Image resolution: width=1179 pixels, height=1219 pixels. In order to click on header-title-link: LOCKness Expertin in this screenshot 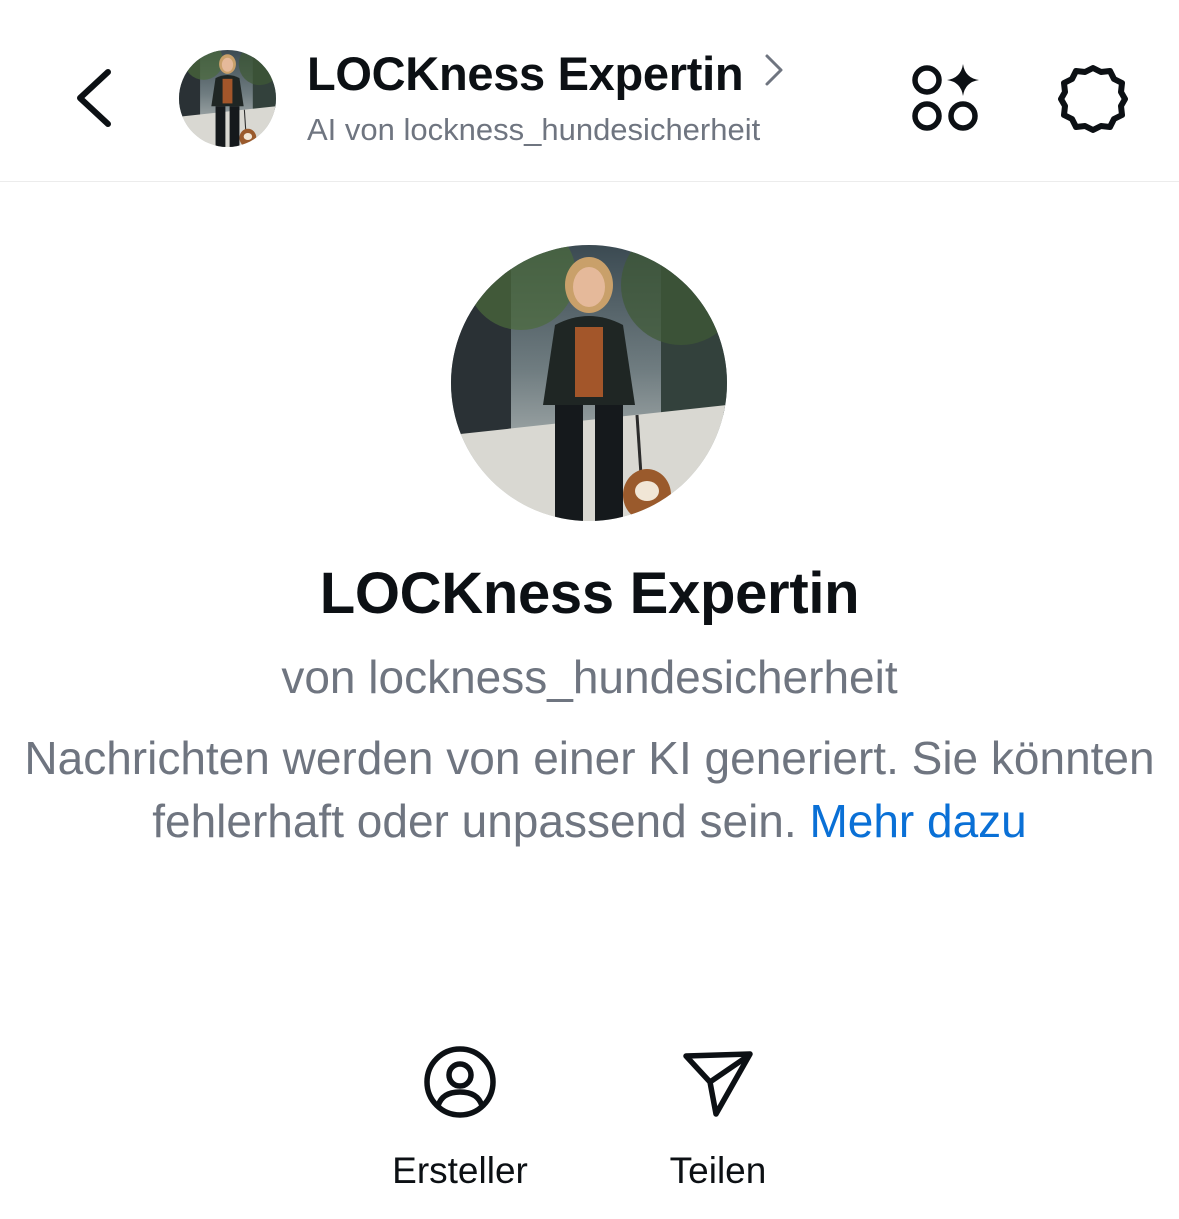, I will do `click(546, 73)`.